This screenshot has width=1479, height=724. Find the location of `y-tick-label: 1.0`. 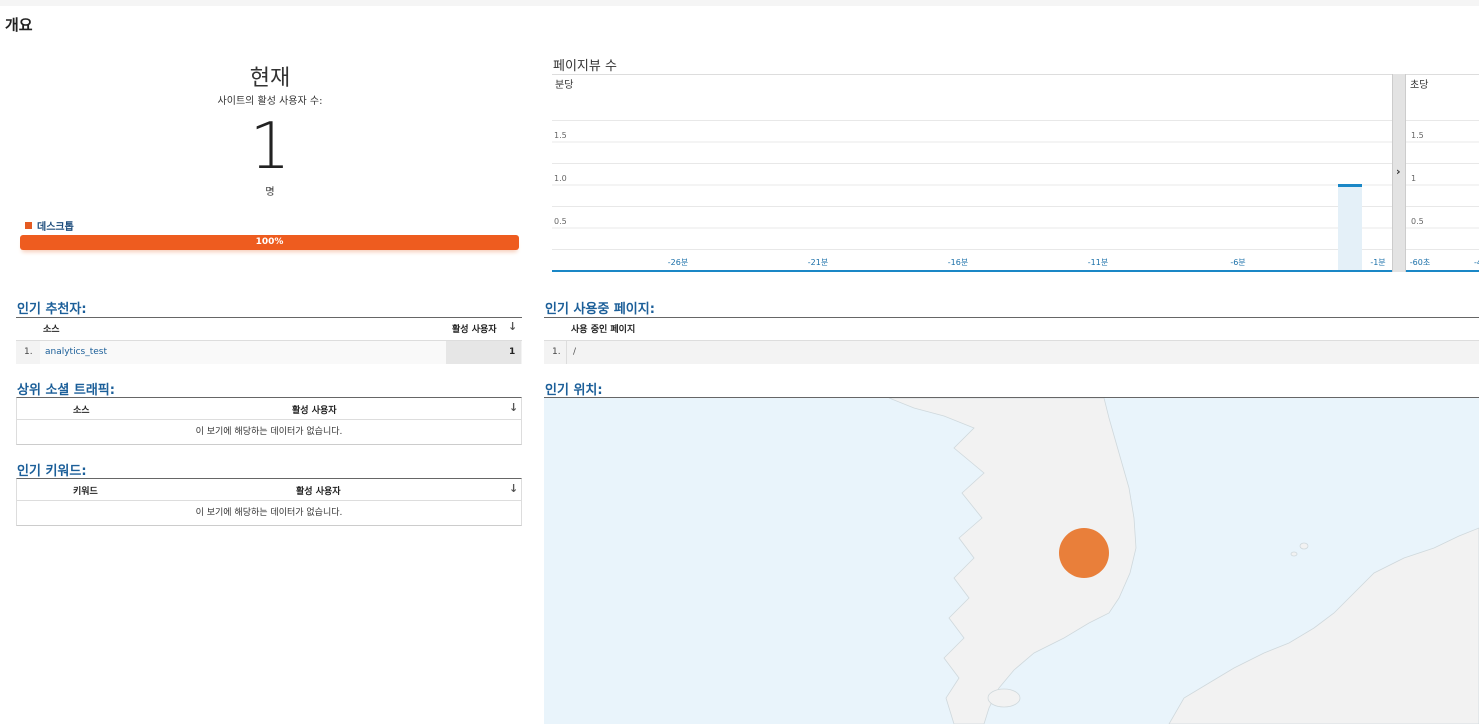

y-tick-label: 1.0 is located at coordinates (560, 178).